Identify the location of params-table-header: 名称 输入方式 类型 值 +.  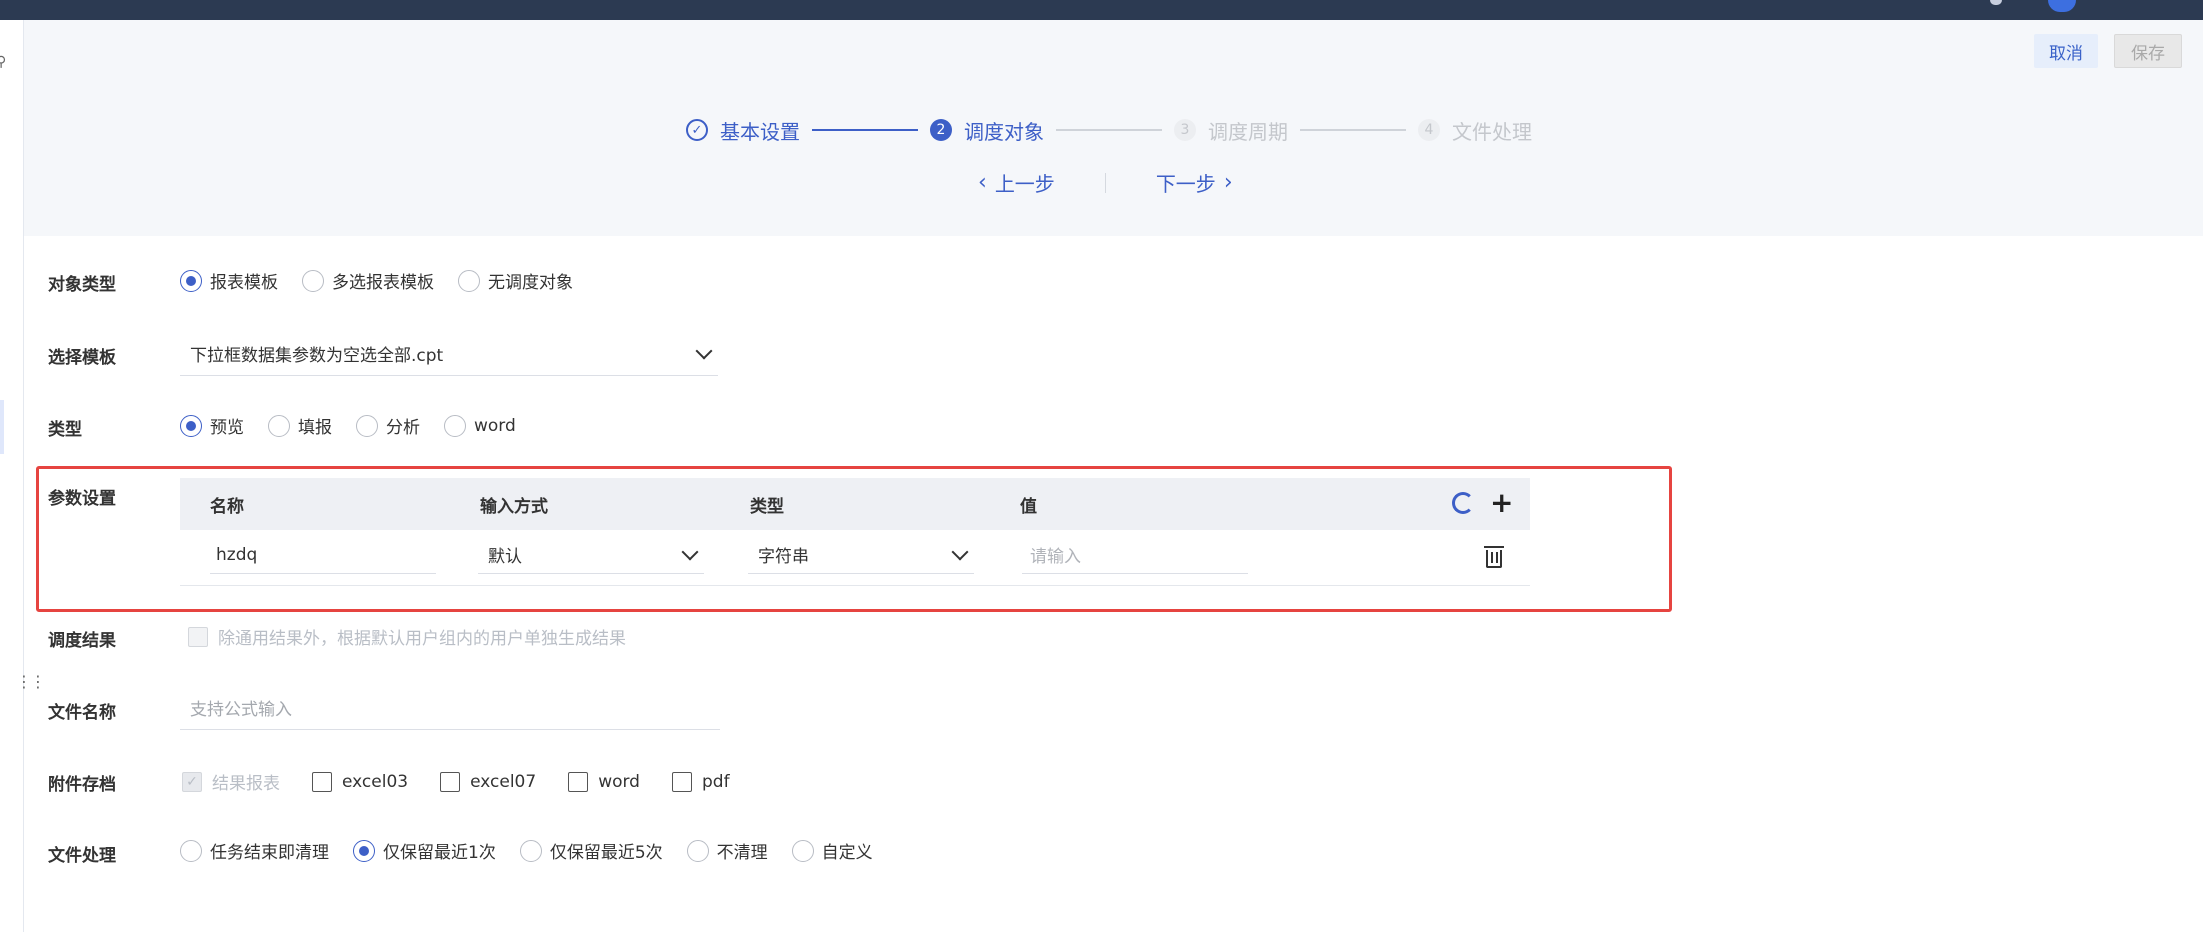
(855, 504).